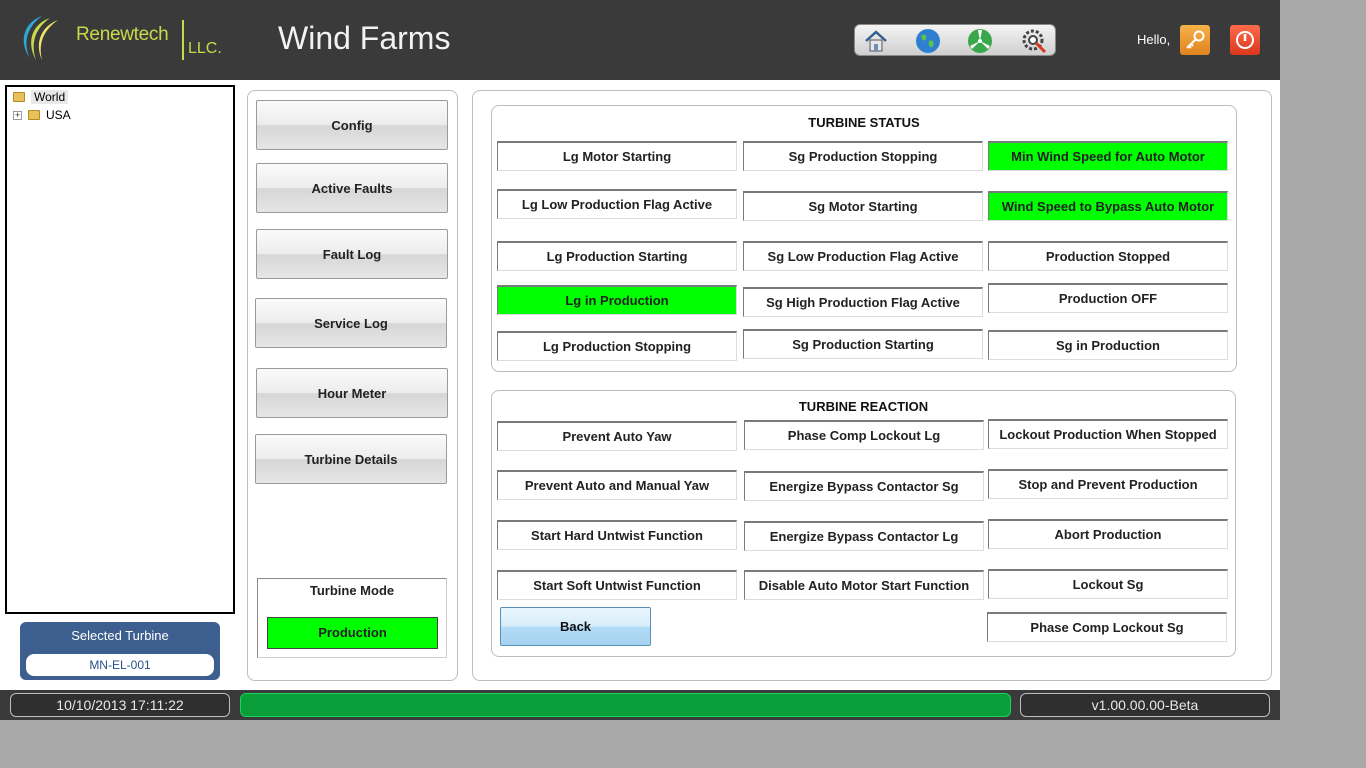  Describe the element at coordinates (1108, 298) in the screenshot. I see `status-flag-12: Production OFF` at that location.